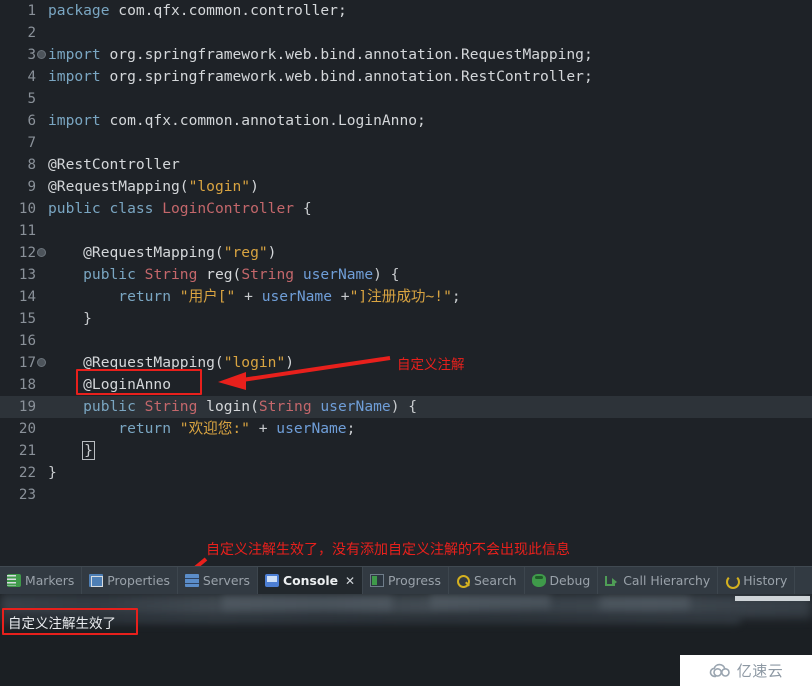 The image size is (812, 686). I want to click on view-tab-label: Call Hierarchy, so click(667, 580).